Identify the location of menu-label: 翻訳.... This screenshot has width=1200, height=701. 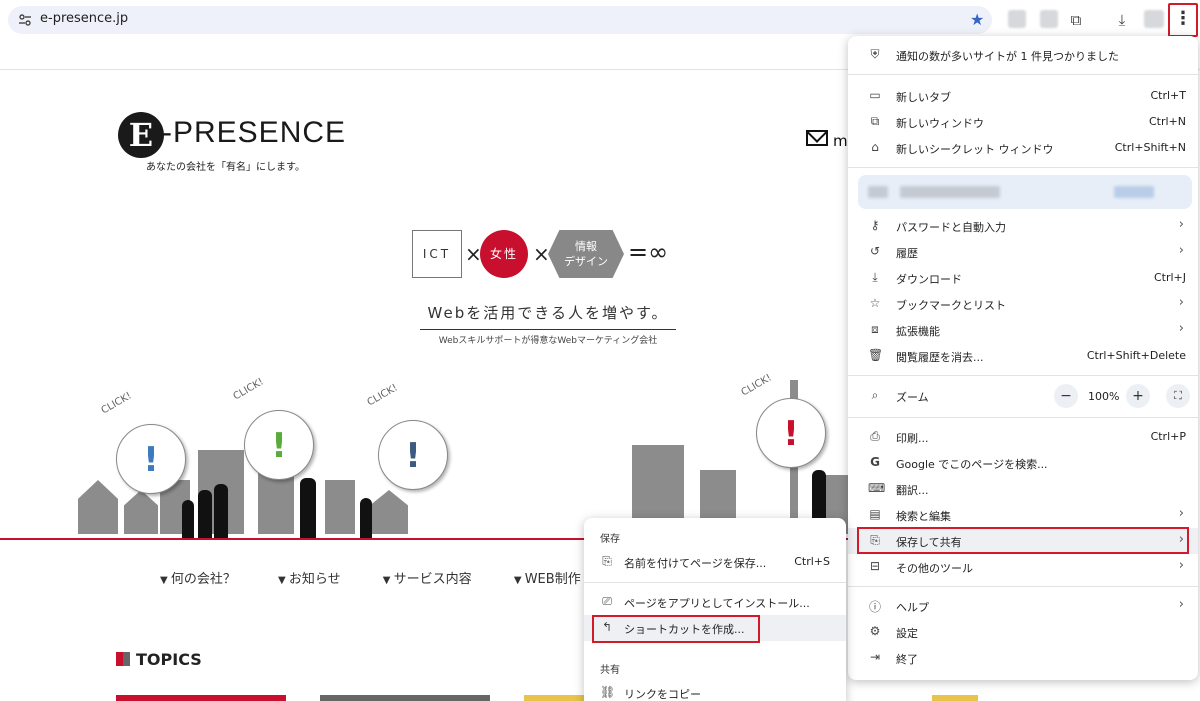
(912, 490).